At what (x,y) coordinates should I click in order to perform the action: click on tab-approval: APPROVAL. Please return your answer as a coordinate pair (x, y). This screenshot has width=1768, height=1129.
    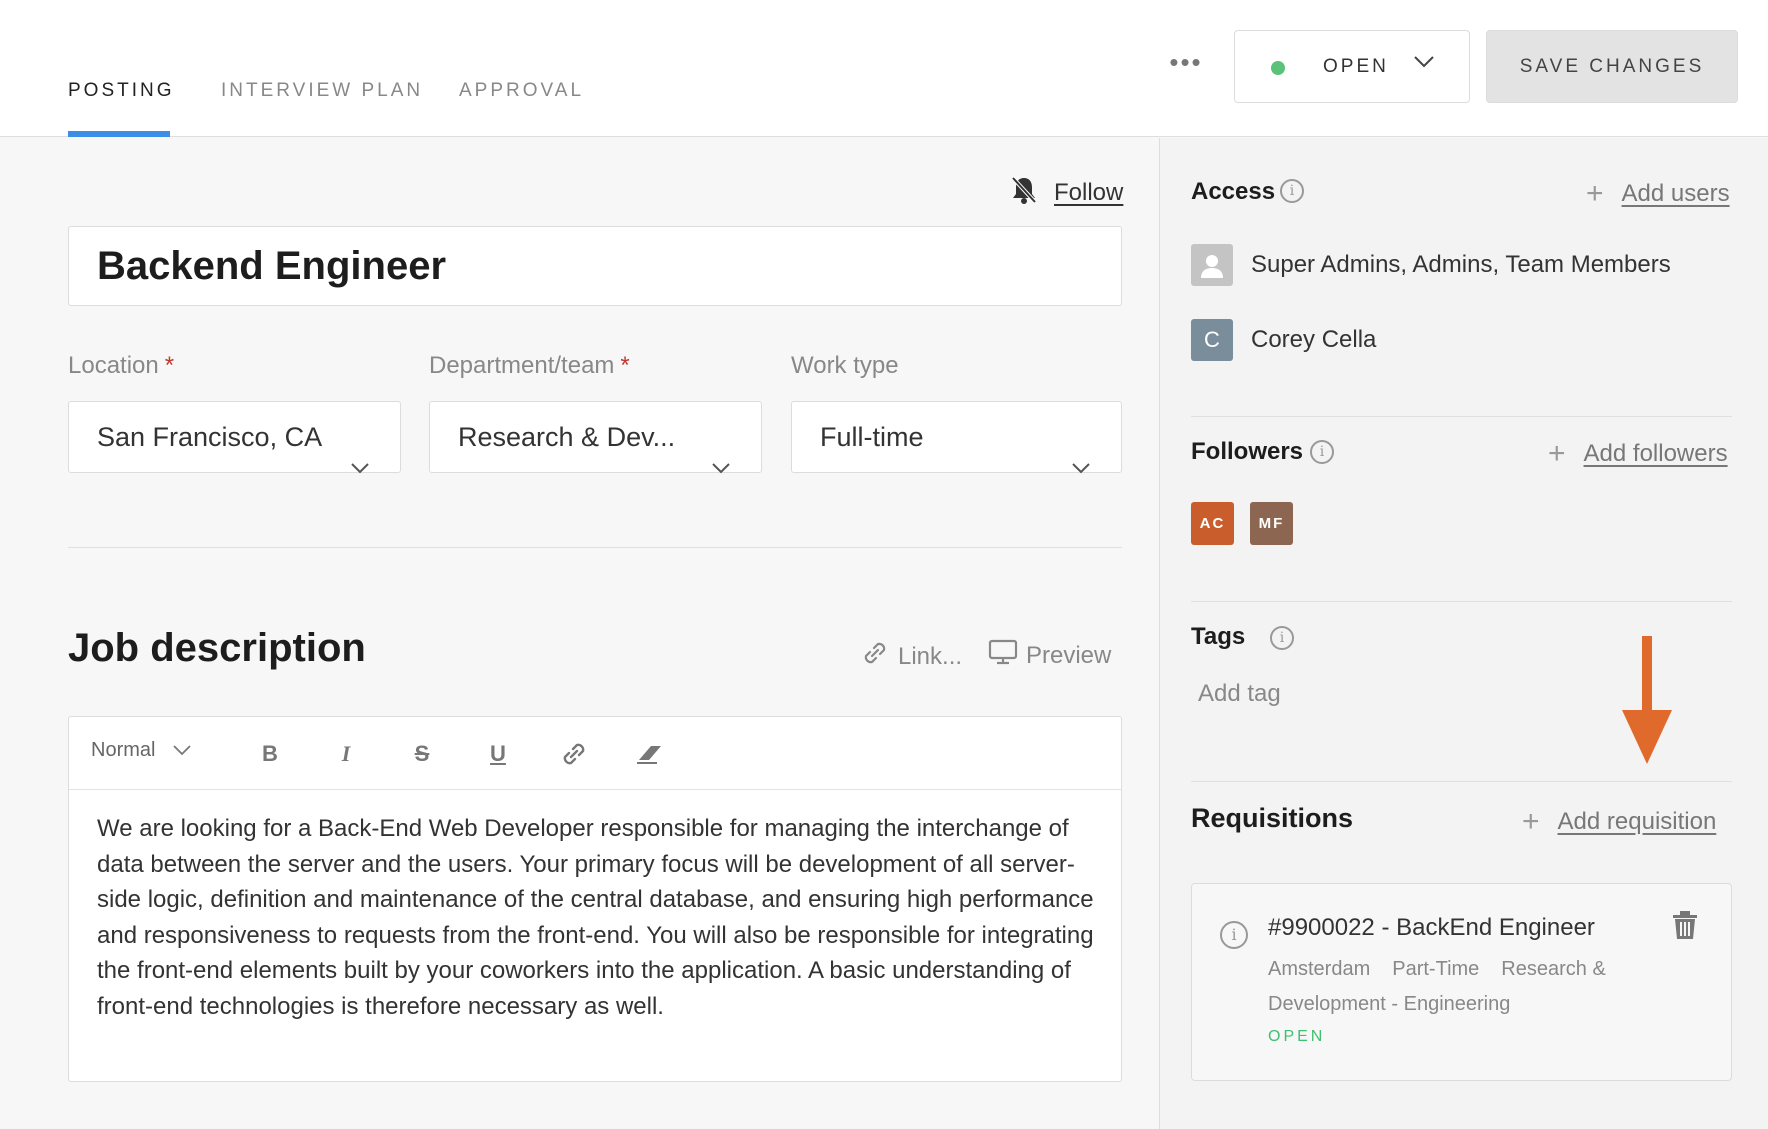
    Looking at the image, I should click on (521, 91).